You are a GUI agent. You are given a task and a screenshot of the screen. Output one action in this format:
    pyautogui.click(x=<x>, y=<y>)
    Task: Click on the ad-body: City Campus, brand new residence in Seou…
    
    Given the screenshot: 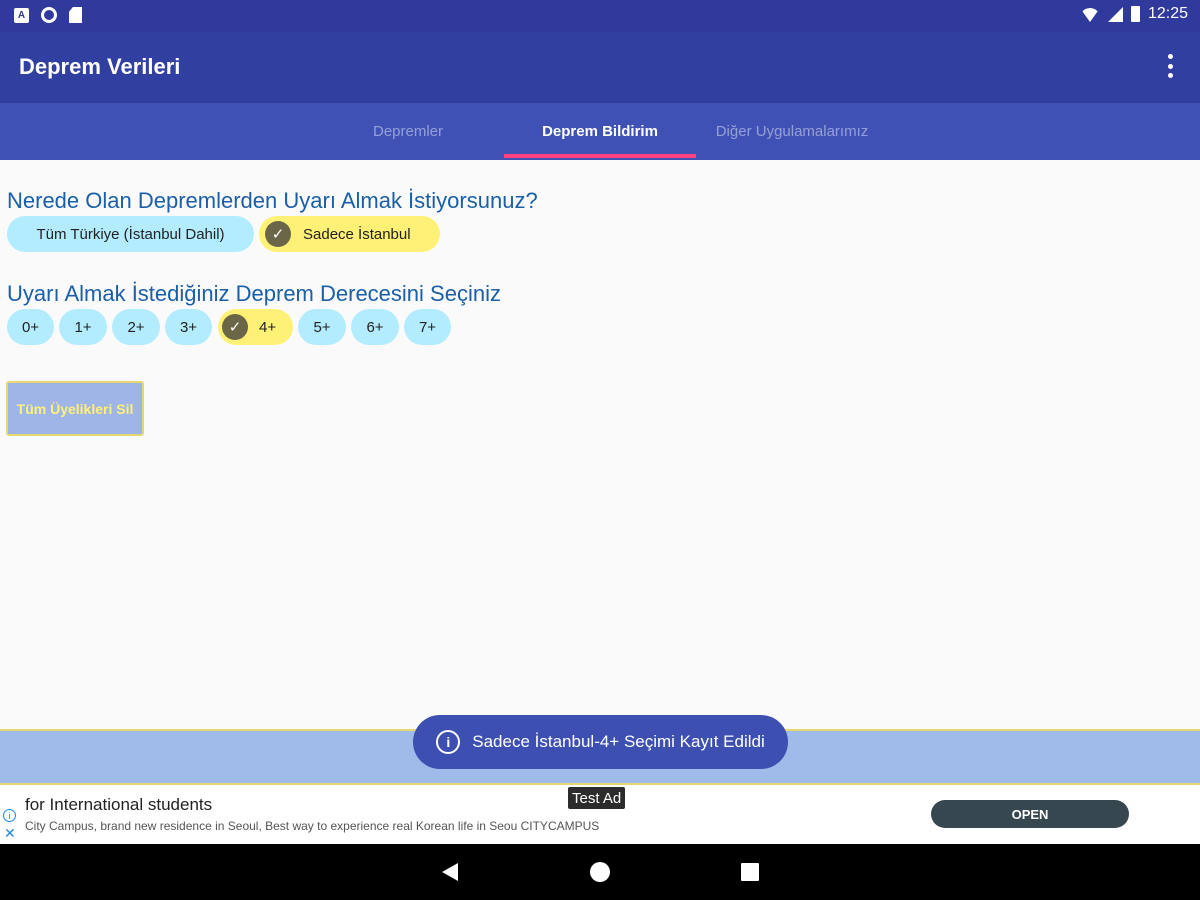 What is the action you would take?
    pyautogui.click(x=312, y=826)
    